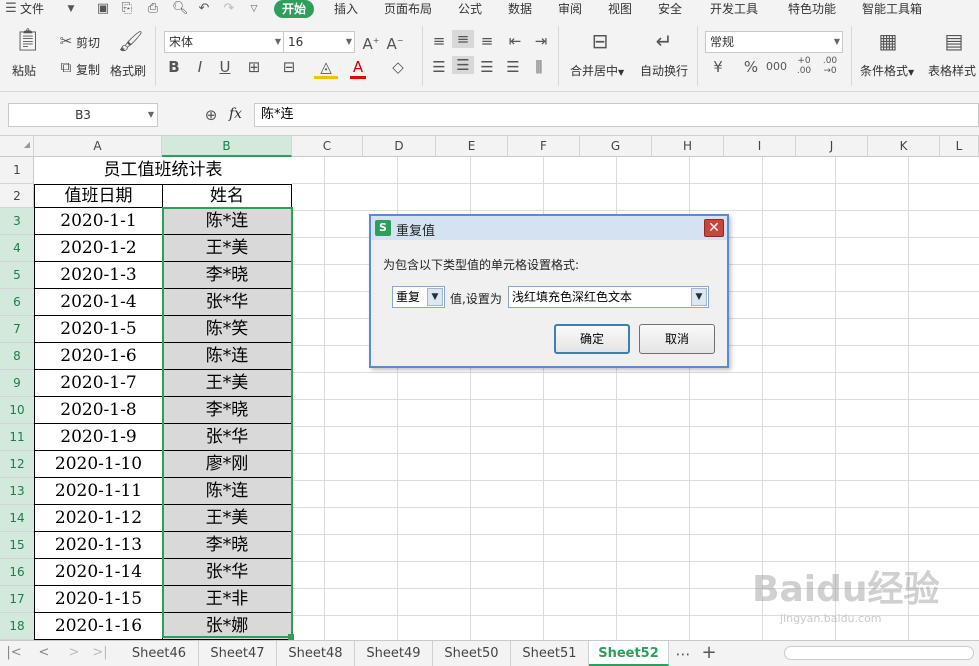 Image resolution: width=979 pixels, height=666 pixels. Describe the element at coordinates (224, 42) in the screenshot. I see `font-name-select: 宋体 ▼` at that location.